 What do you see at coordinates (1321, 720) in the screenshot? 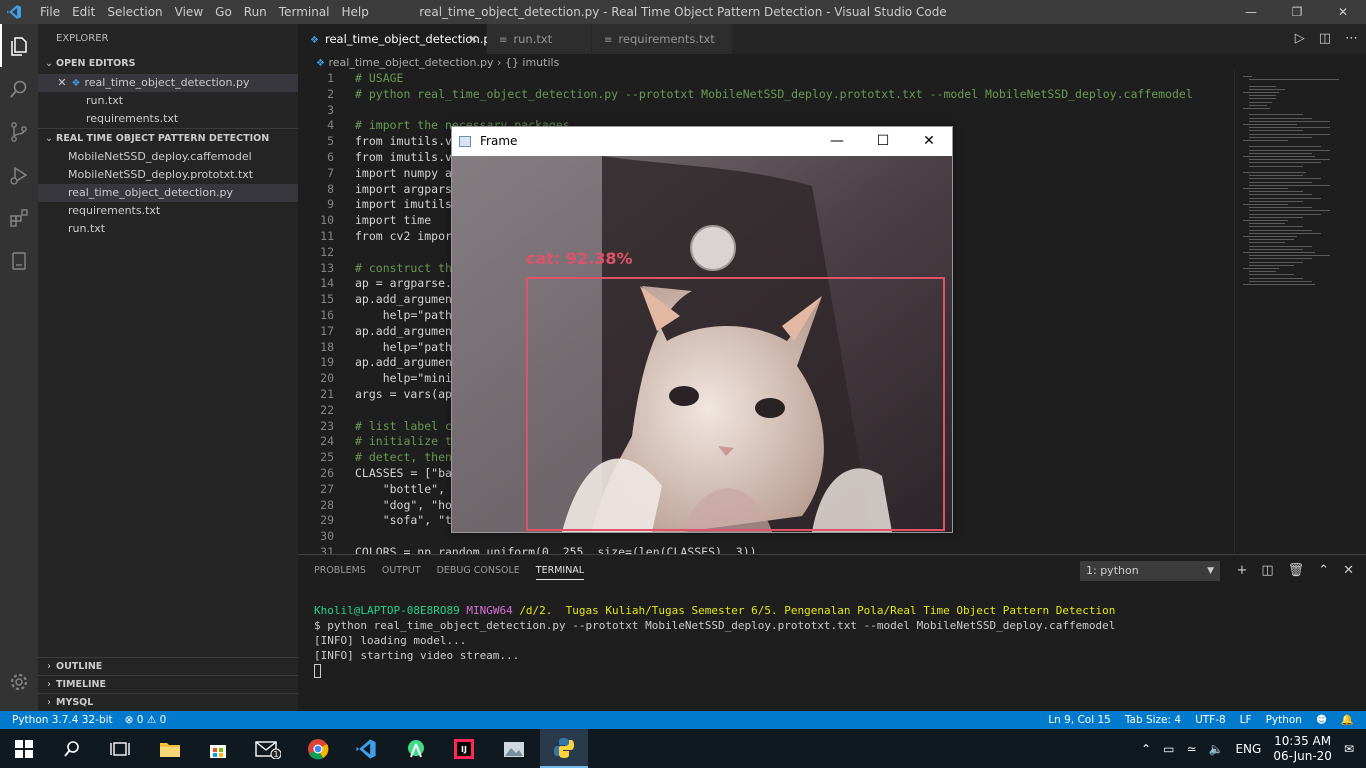
I see `feedback-icon: ☻` at bounding box center [1321, 720].